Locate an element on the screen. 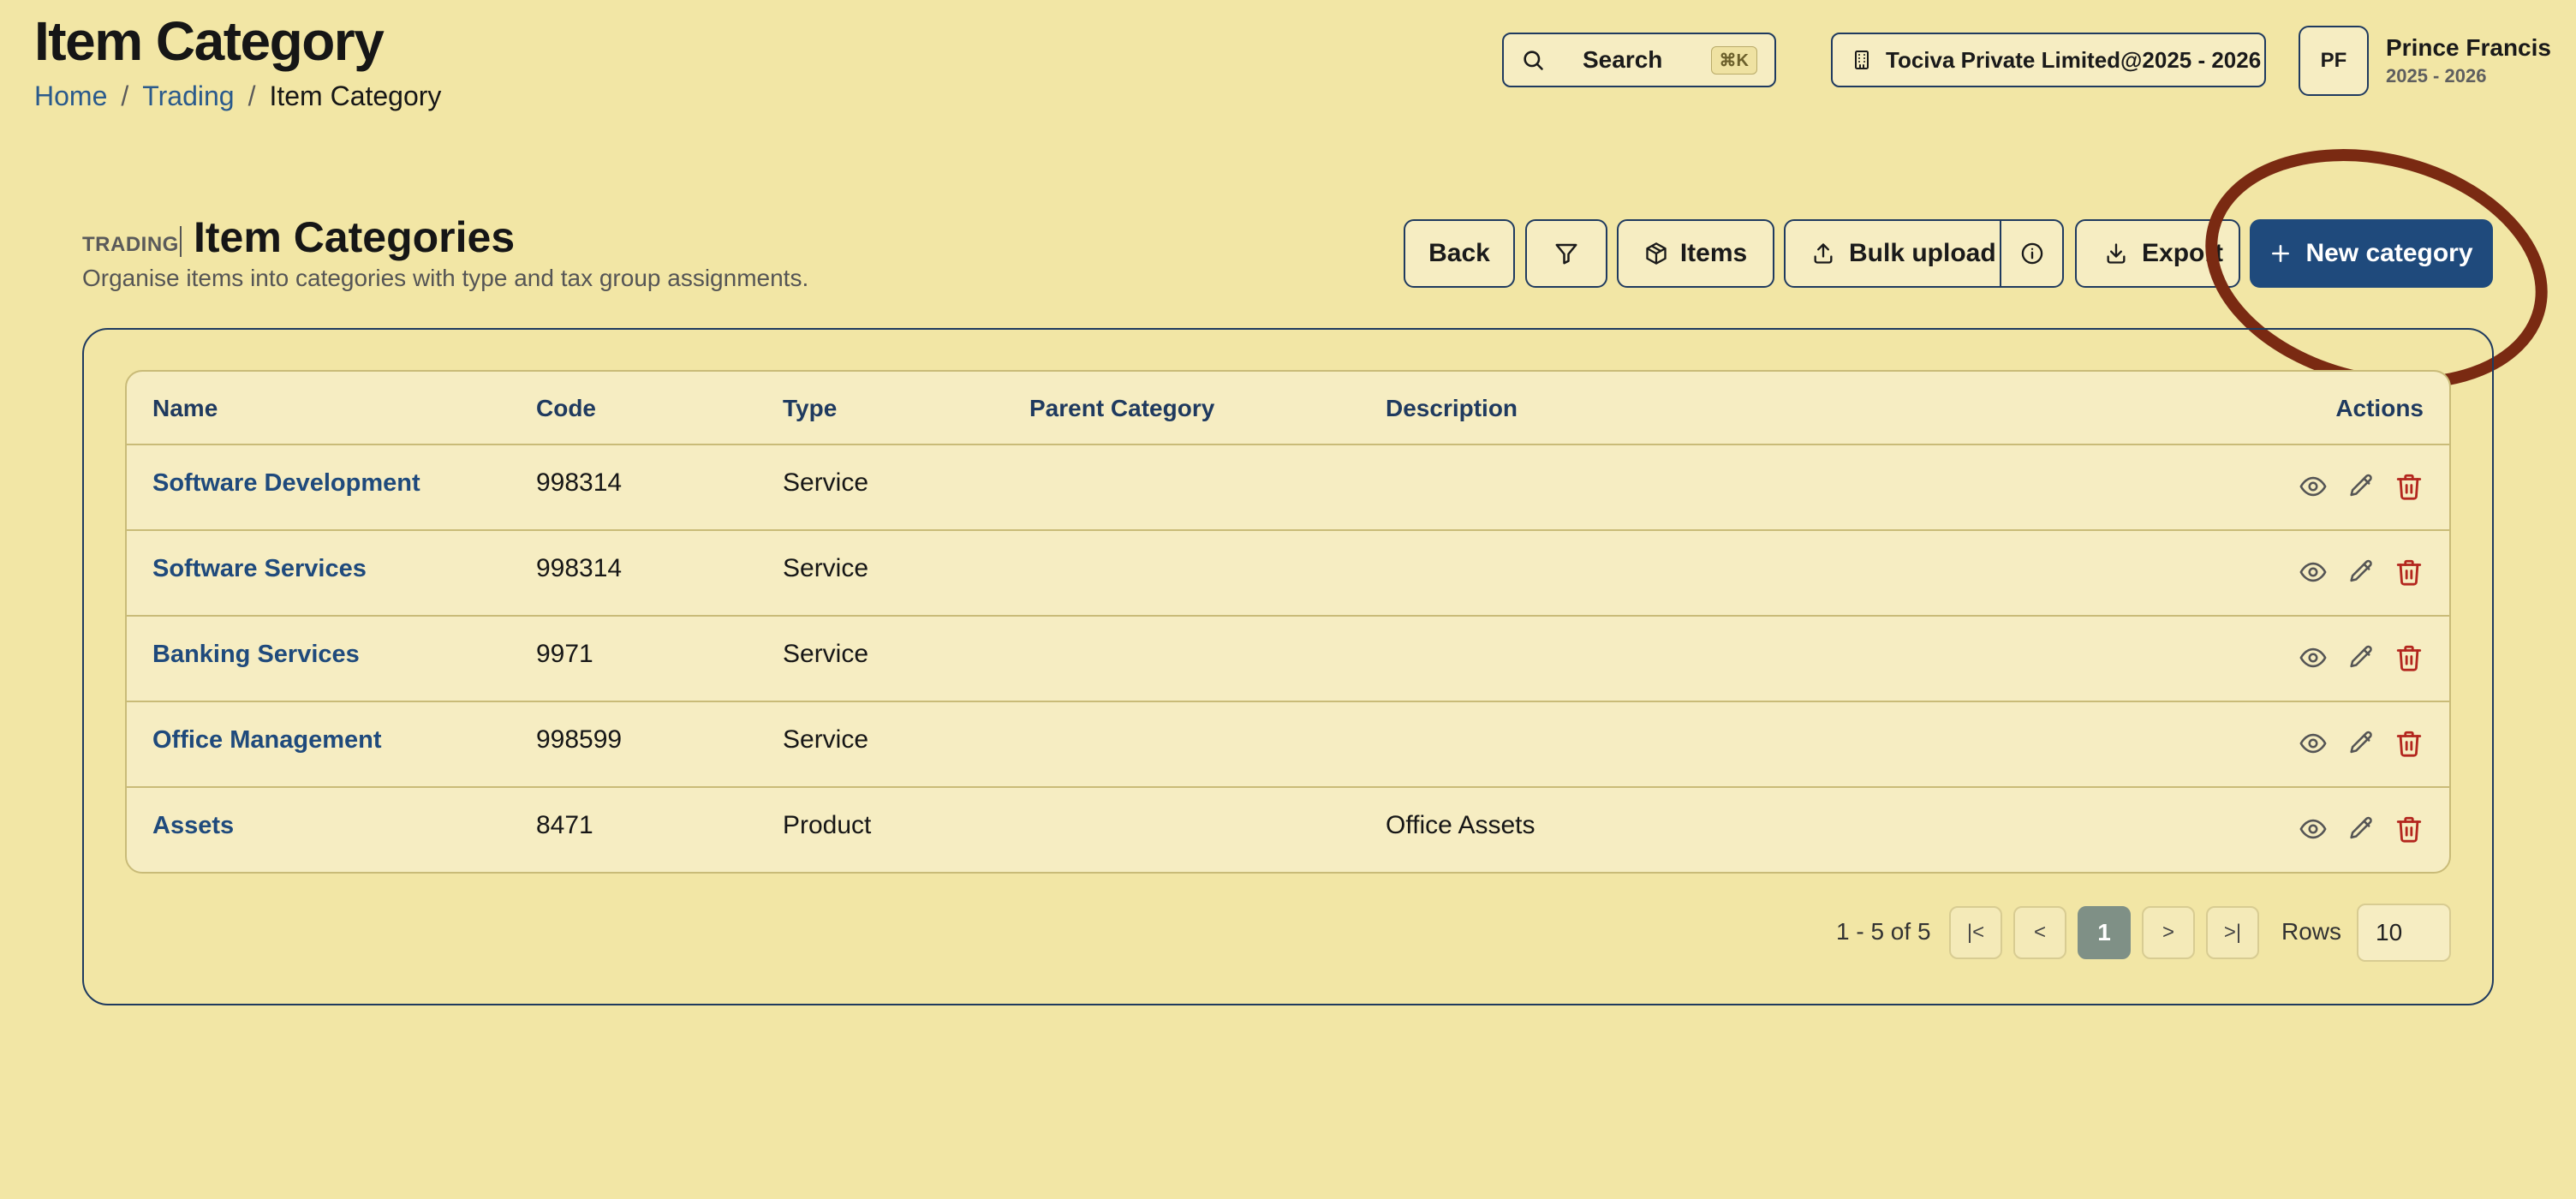 The image size is (2576, 1199). search-button: Search ⌘K is located at coordinates (1639, 60).